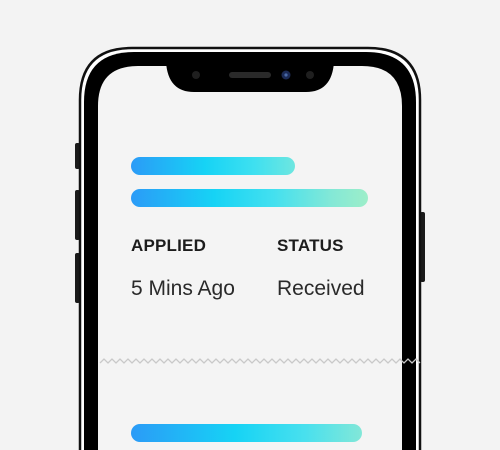  What do you see at coordinates (249, 198) in the screenshot?
I see `placeholder-subtitle-bar` at bounding box center [249, 198].